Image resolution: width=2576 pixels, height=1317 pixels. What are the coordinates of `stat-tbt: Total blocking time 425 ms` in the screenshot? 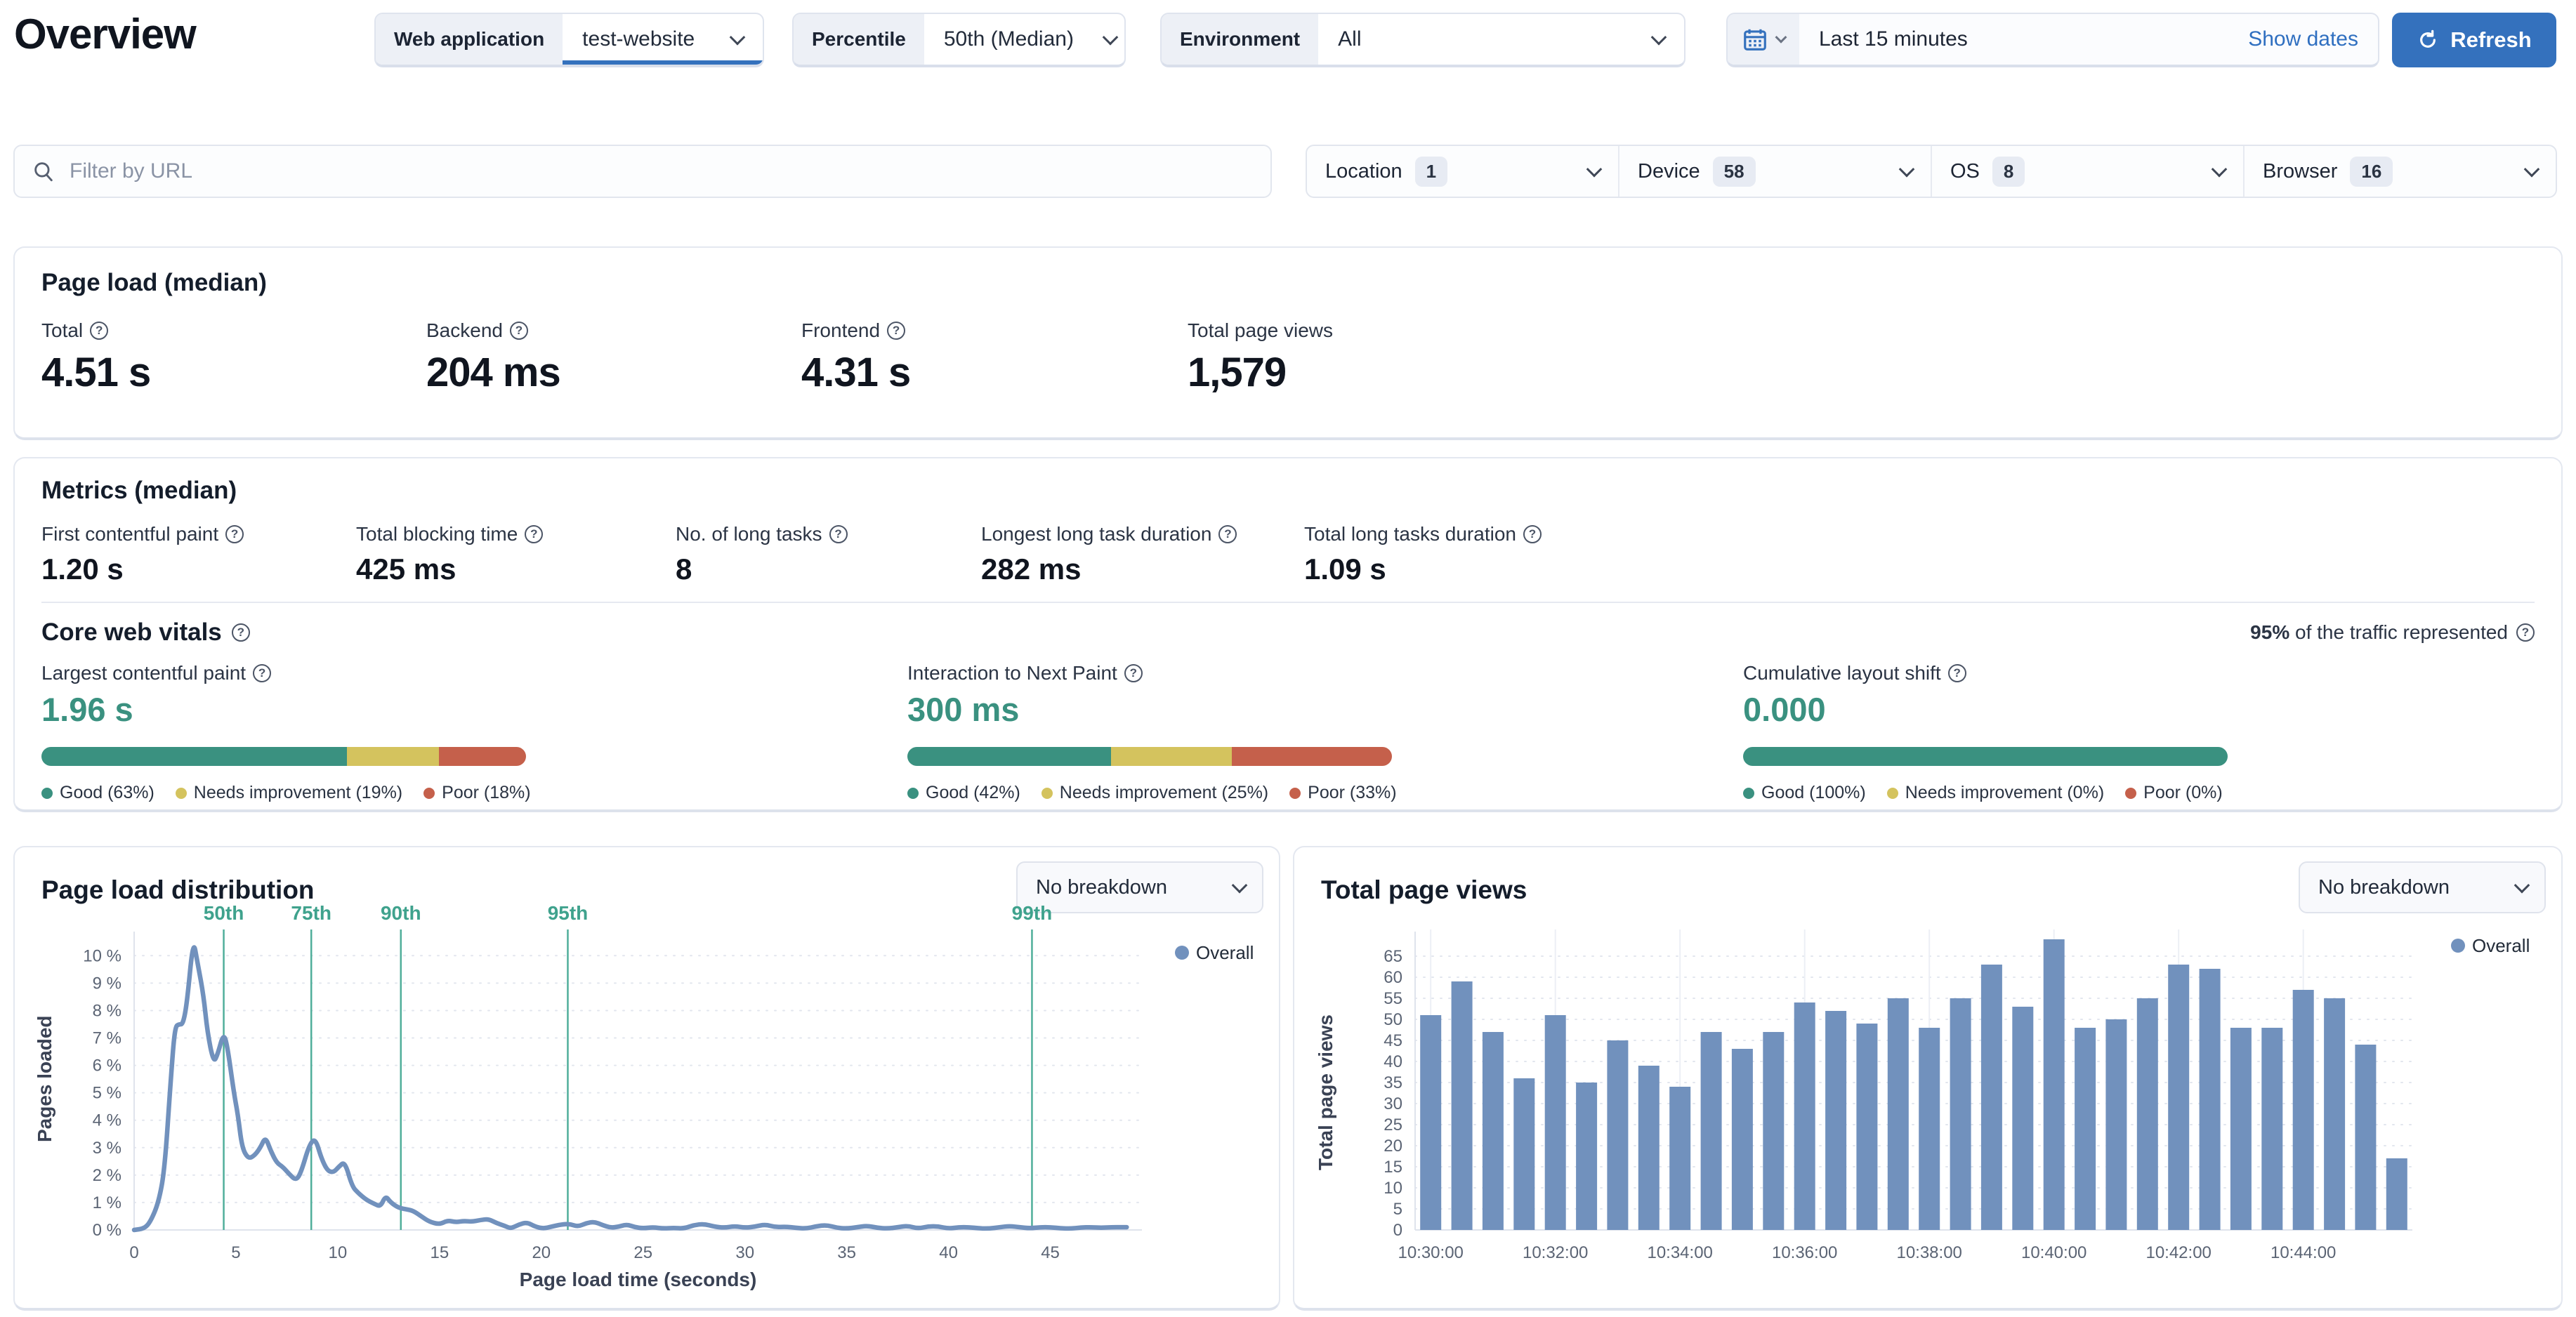 It's located at (450, 554).